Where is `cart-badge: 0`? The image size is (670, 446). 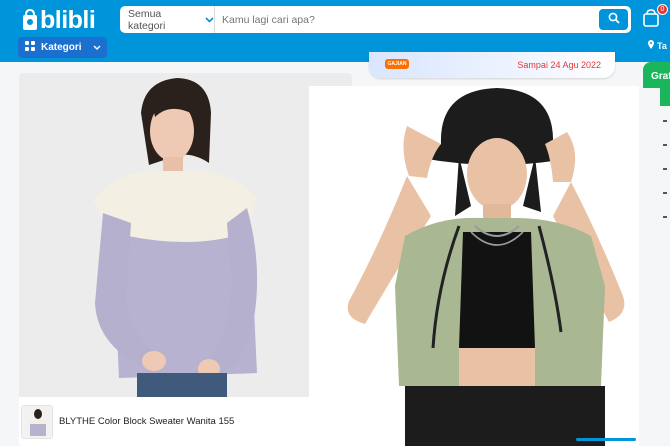 cart-badge: 0 is located at coordinates (662, 9).